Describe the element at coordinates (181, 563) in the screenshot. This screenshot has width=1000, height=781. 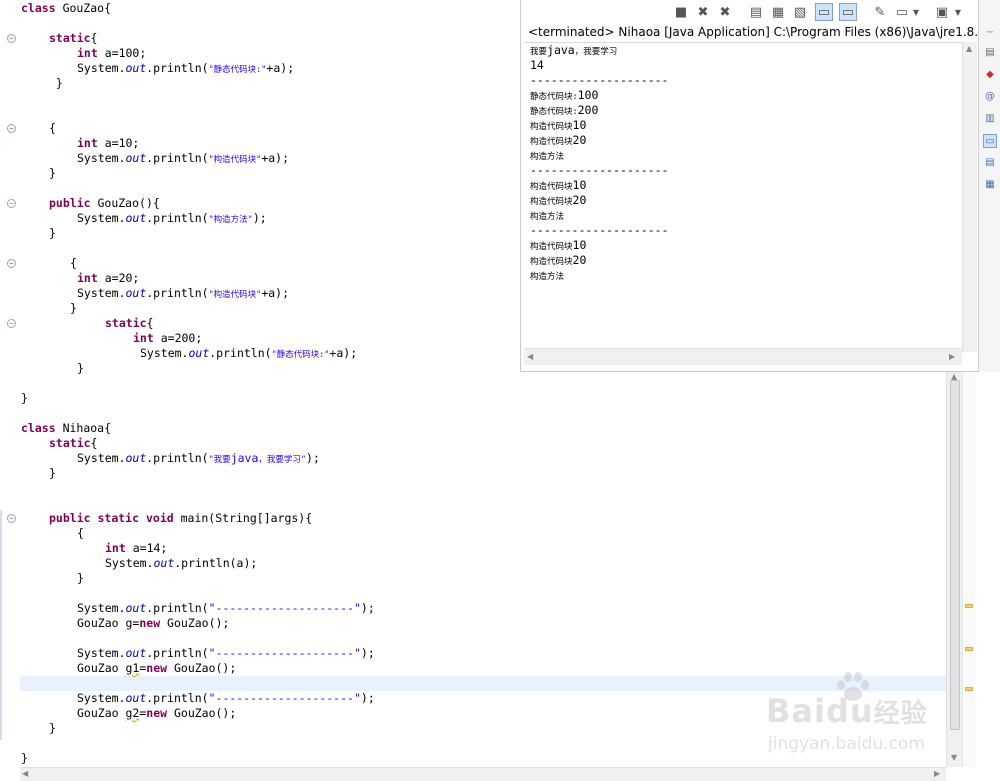
I see `code-line: System.out.println(a);` at that location.